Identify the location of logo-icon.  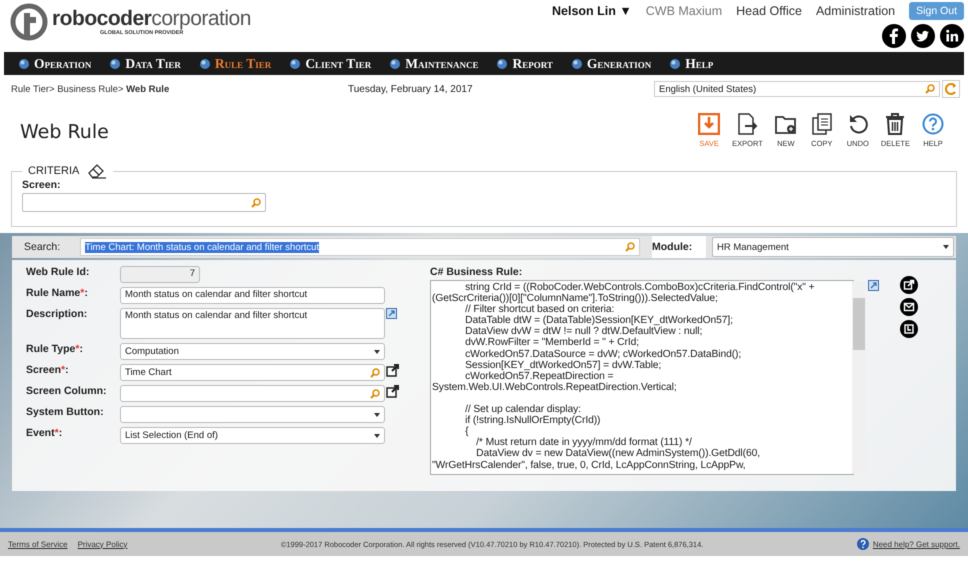
(30, 22).